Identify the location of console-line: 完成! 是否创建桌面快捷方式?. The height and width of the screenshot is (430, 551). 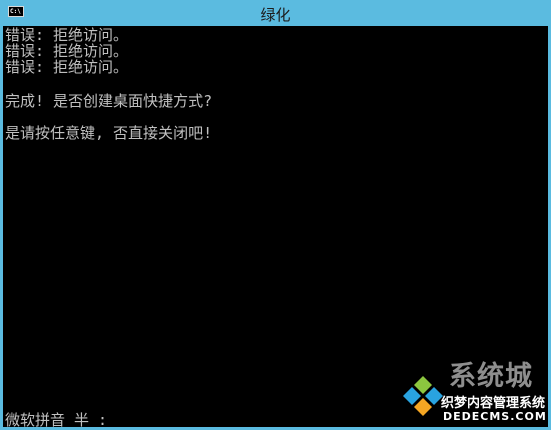
(109, 101).